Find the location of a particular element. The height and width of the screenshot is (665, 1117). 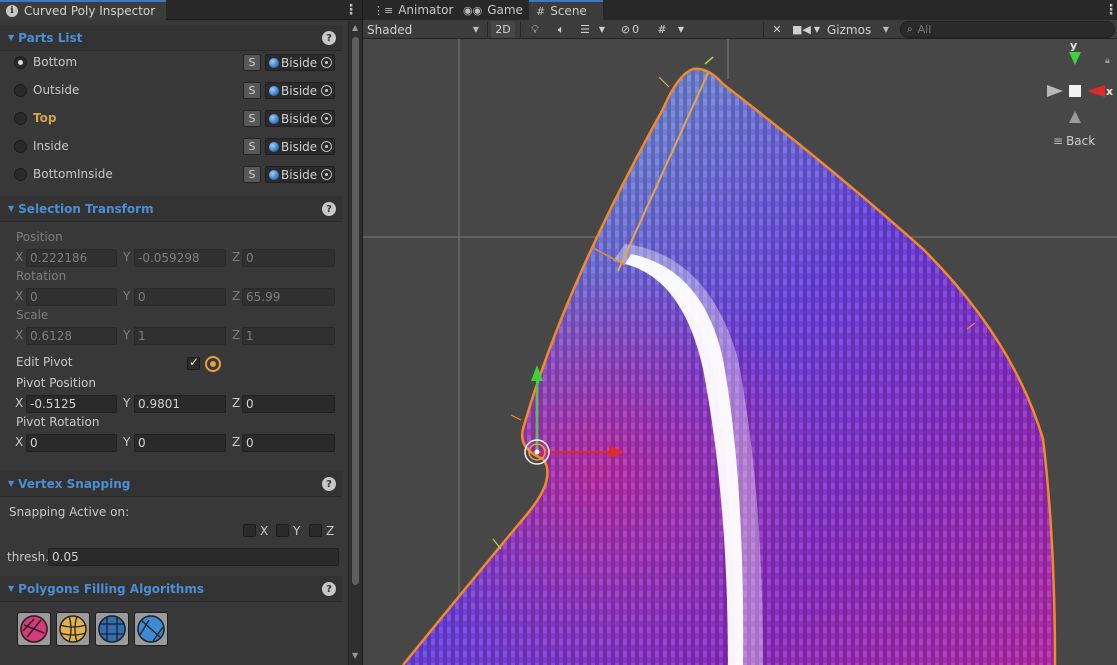

gizmo-x-cone is located at coordinates (1096, 91).